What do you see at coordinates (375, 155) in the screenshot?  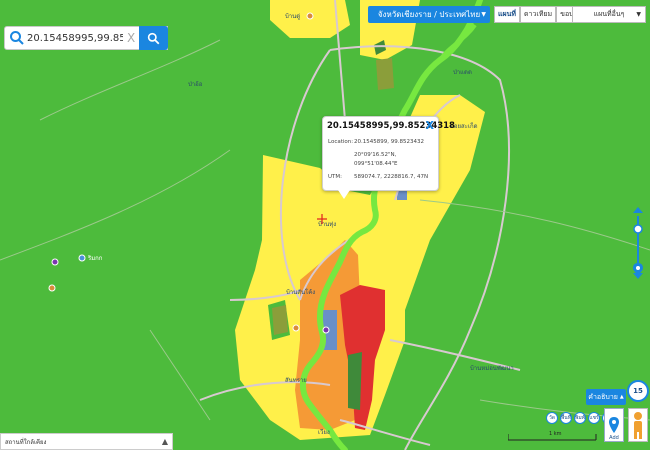 I see `popup-location-dms-lat: 20°09'16.52"N,` at bounding box center [375, 155].